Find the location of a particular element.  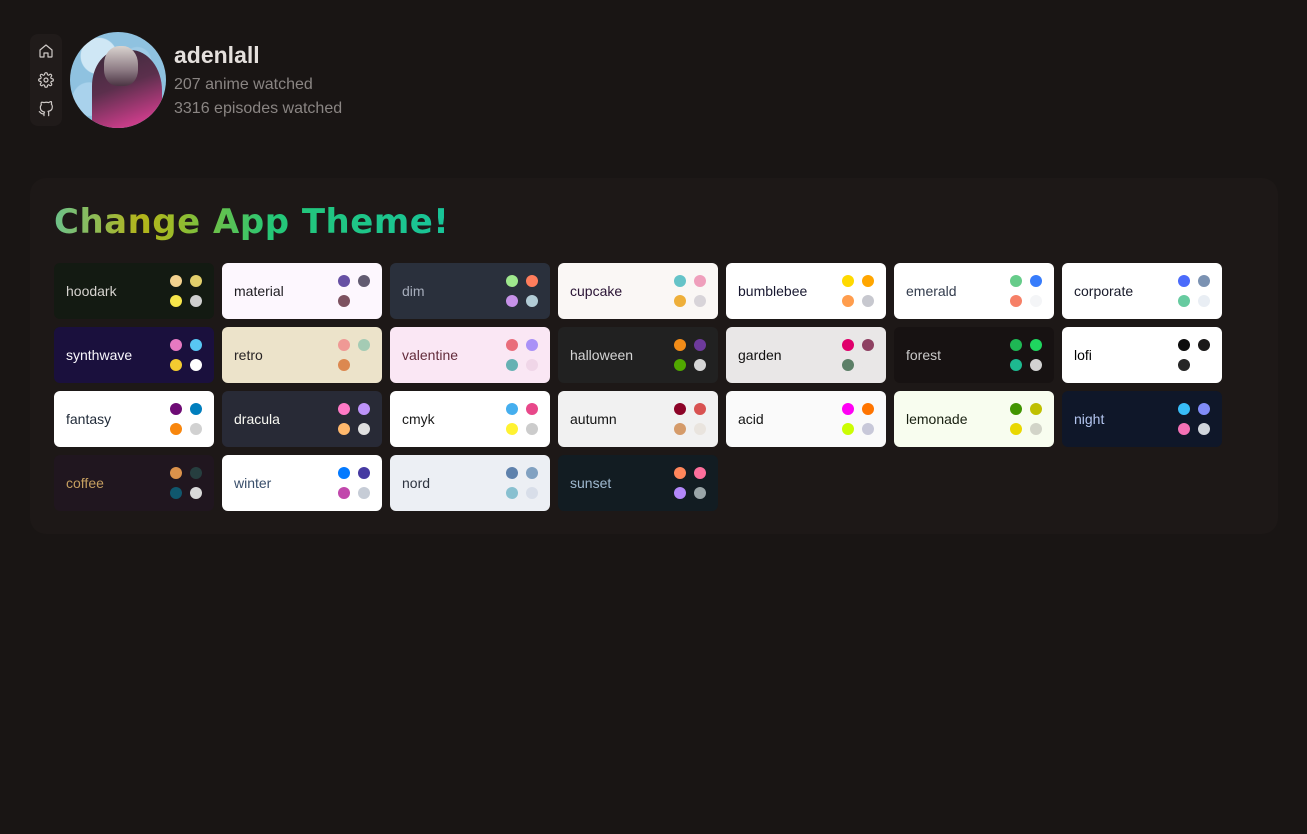

theme-label: autumn is located at coordinates (593, 419).